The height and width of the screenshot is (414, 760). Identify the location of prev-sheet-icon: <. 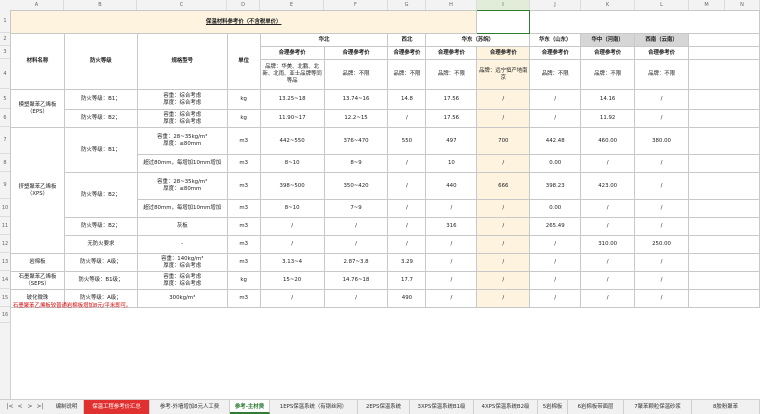
(20, 407).